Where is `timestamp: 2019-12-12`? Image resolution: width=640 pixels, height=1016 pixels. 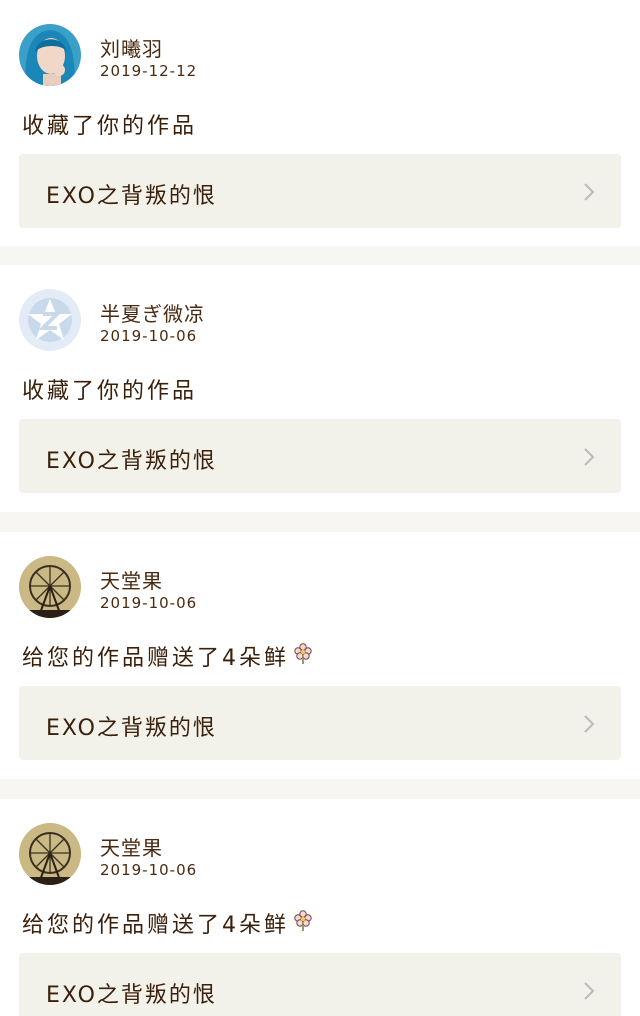
timestamp: 2019-12-12 is located at coordinates (149, 71).